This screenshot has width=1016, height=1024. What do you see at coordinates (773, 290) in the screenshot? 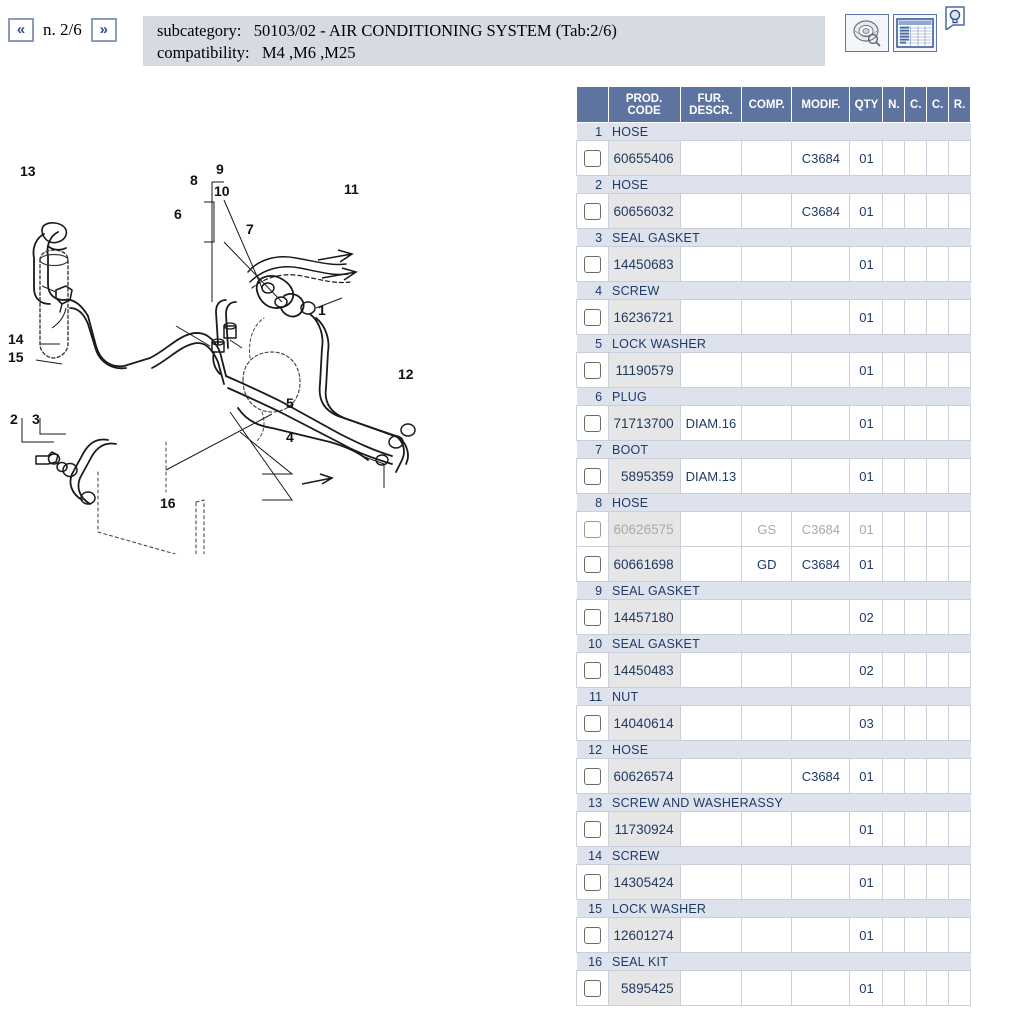
I see `group-row: 4 SCREW` at bounding box center [773, 290].